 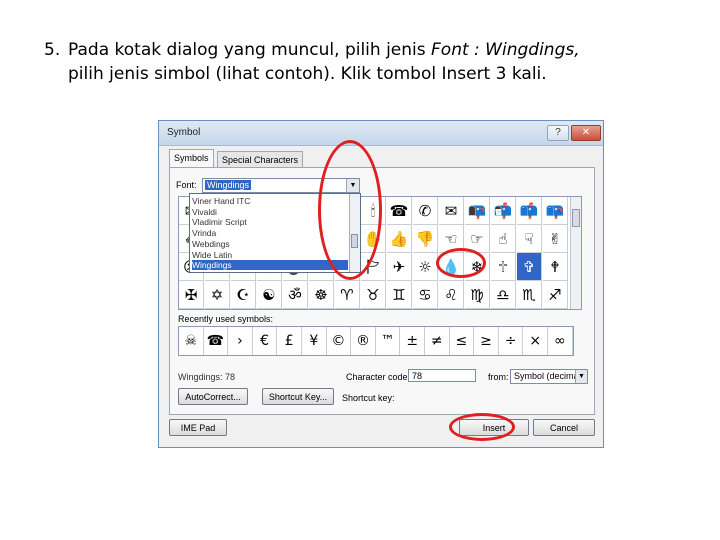 What do you see at coordinates (295, 295) in the screenshot?
I see `symbol-cell: ॐ` at bounding box center [295, 295].